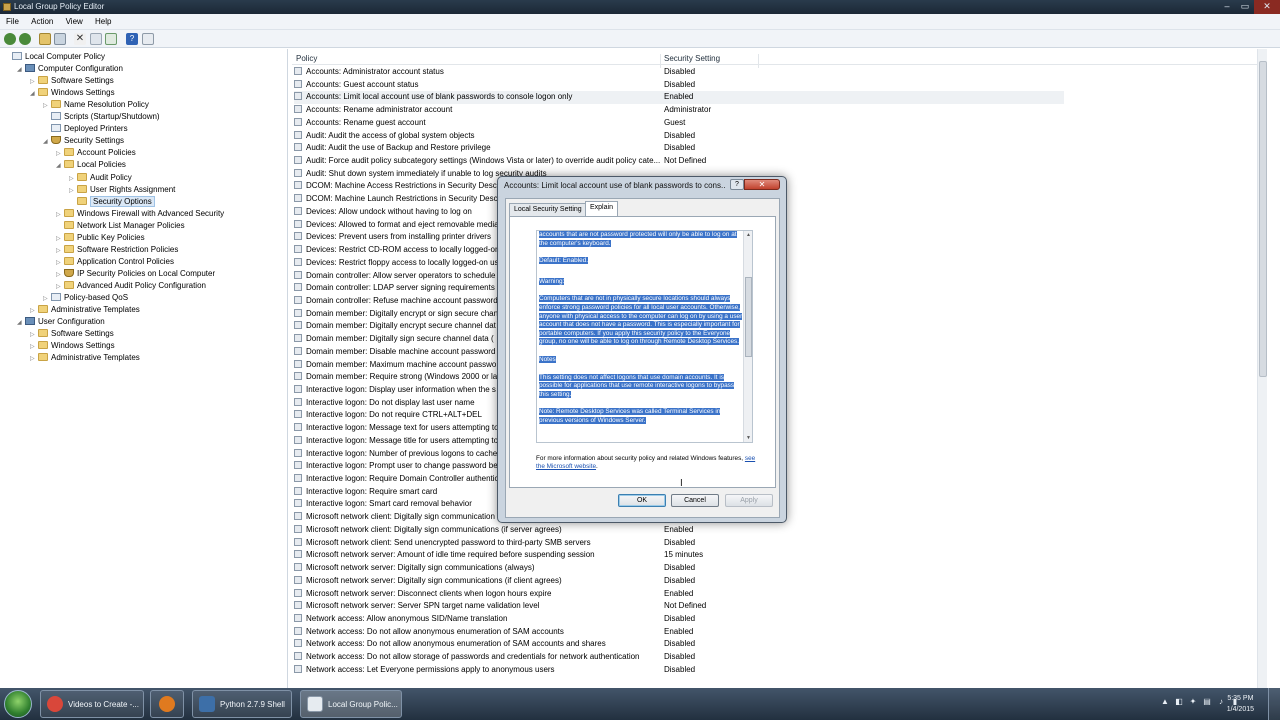  Describe the element at coordinates (748, 317) in the screenshot. I see `explain-scrollbar-thumb` at that location.